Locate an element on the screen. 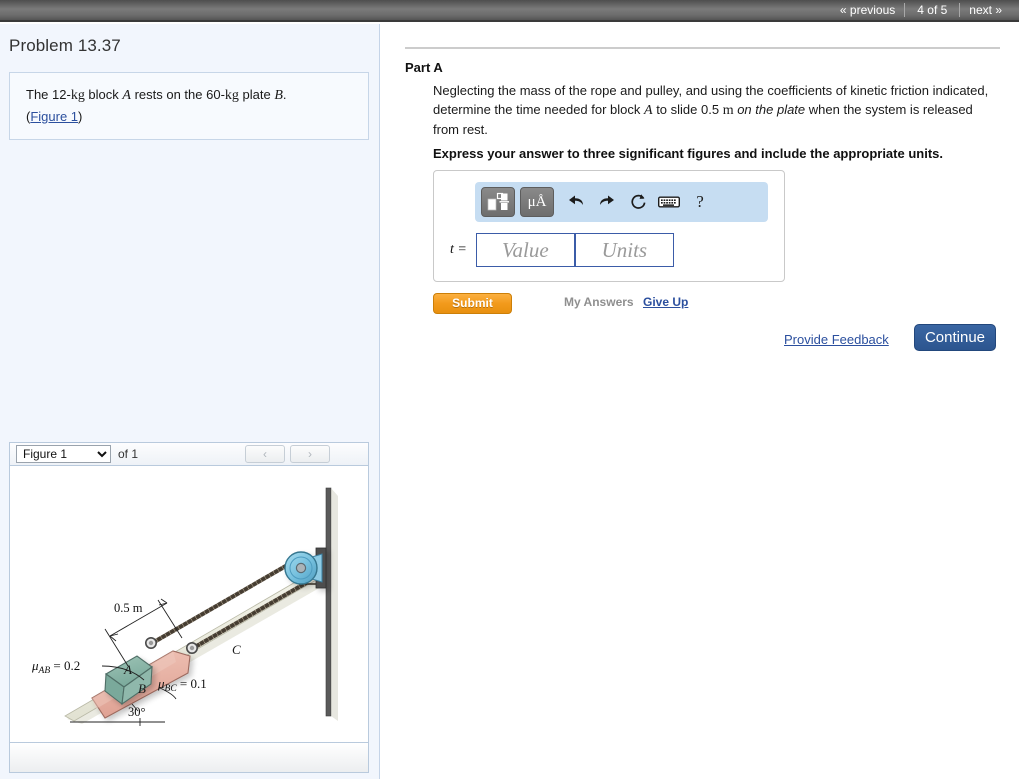 The width and height of the screenshot is (1019, 779). figure-canvas: 0.5 m μAB = 0.2 μBC = 0.1 A B C 30° is located at coordinates (189, 604).